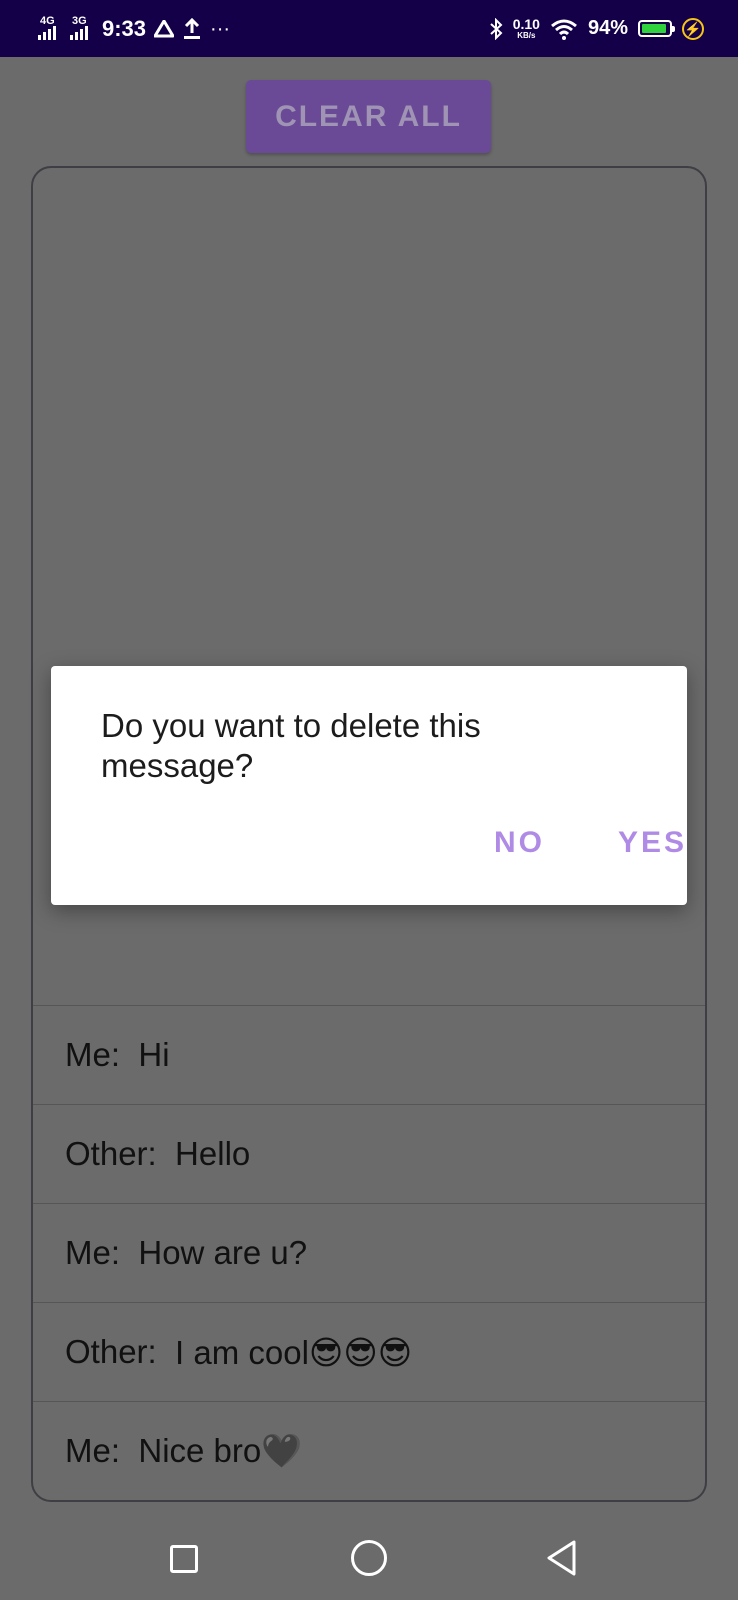 The image size is (738, 1600). Describe the element at coordinates (164, 28) in the screenshot. I see `drive-icon` at that location.